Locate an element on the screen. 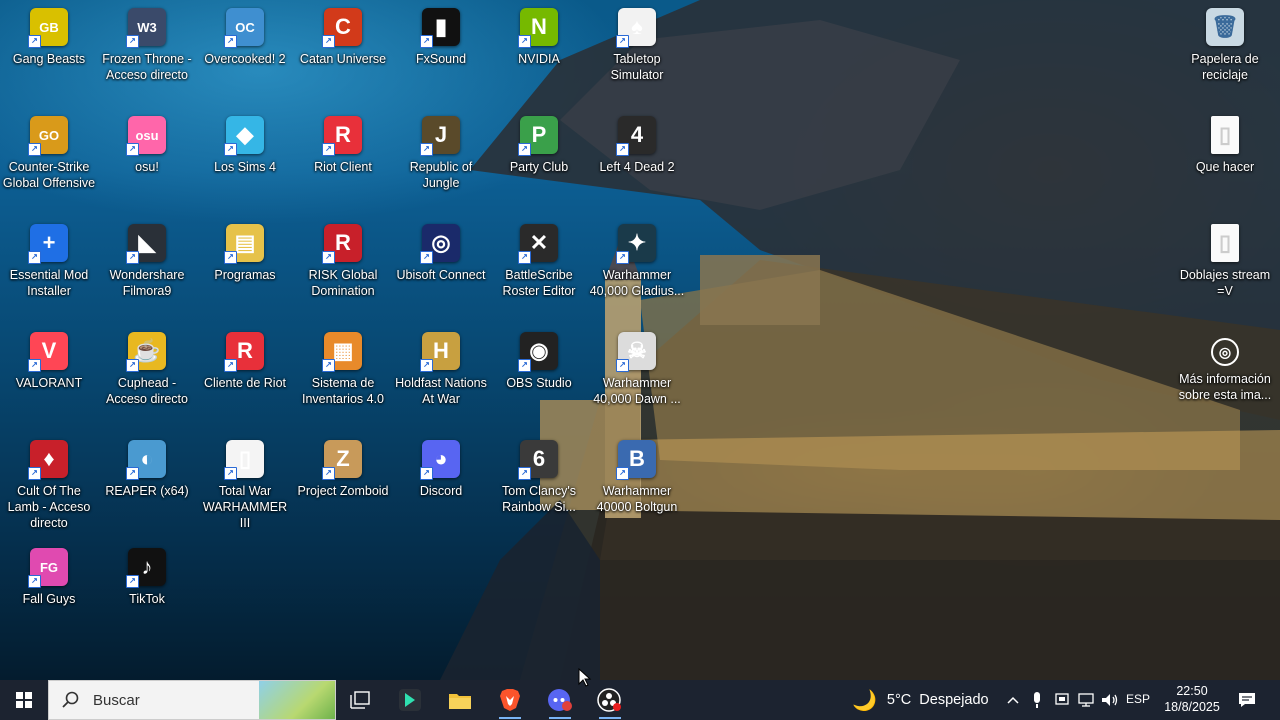  taskbar-obs-button is located at coordinates (610, 700).